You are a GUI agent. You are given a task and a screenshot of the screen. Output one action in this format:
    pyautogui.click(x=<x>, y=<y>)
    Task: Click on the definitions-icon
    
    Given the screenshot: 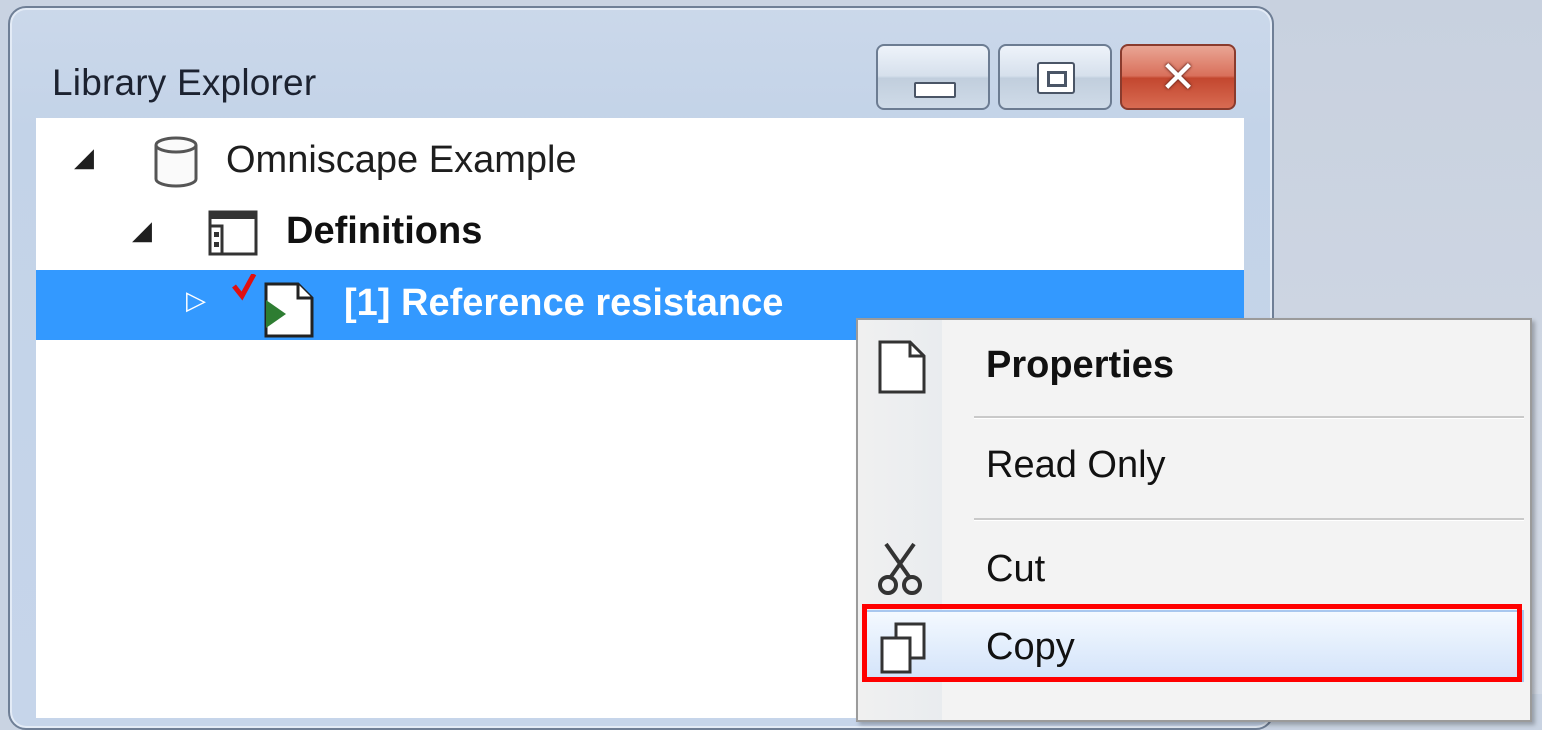 What is the action you would take?
    pyautogui.click(x=233, y=236)
    